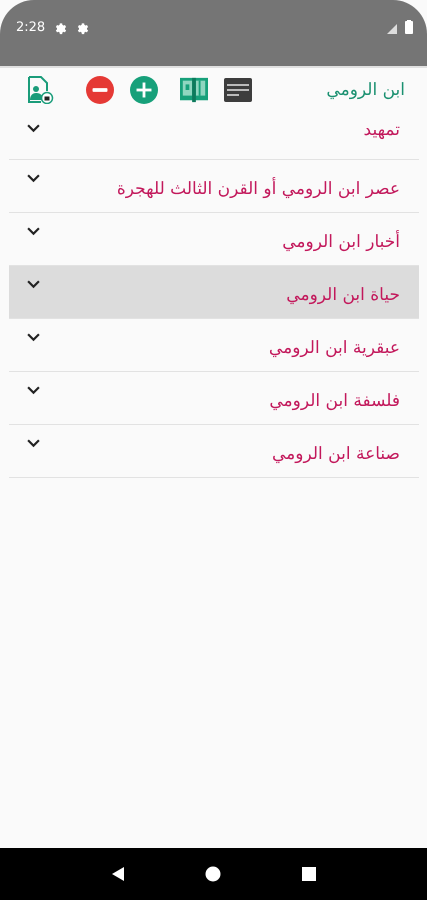 This screenshot has height=900, width=427. I want to click on home-icon, so click(213, 874).